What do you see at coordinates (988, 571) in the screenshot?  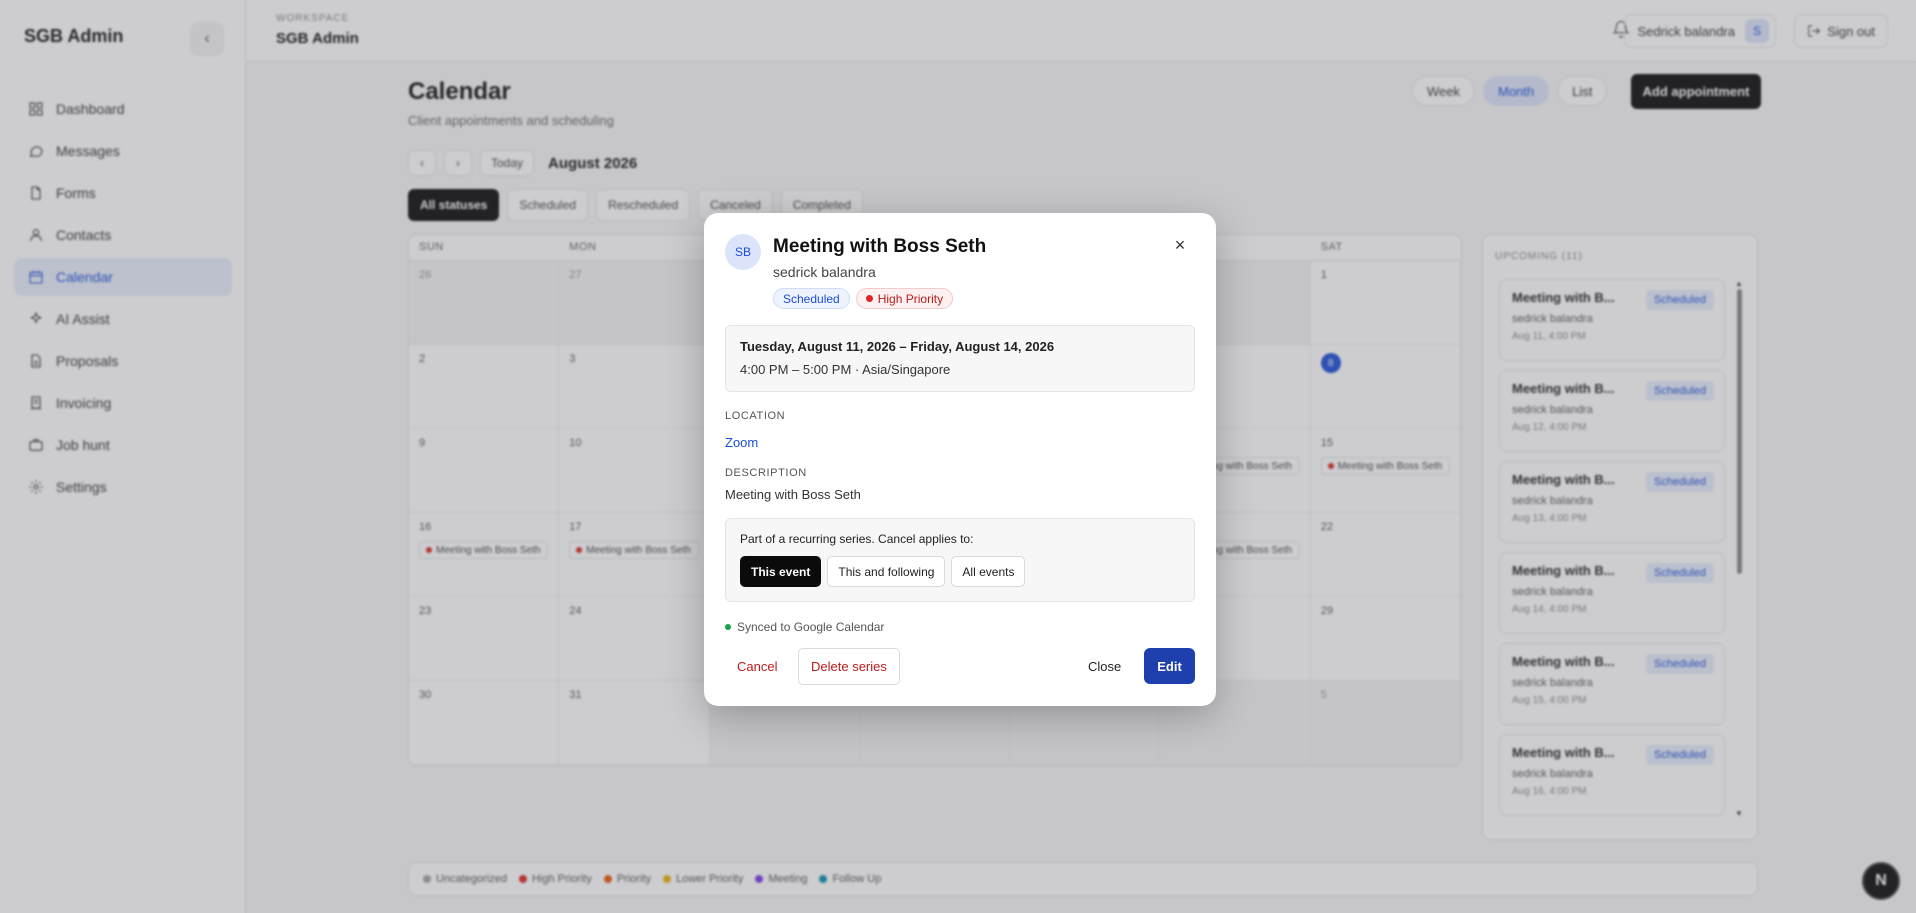 I see `series-option-all-events: All events` at bounding box center [988, 571].